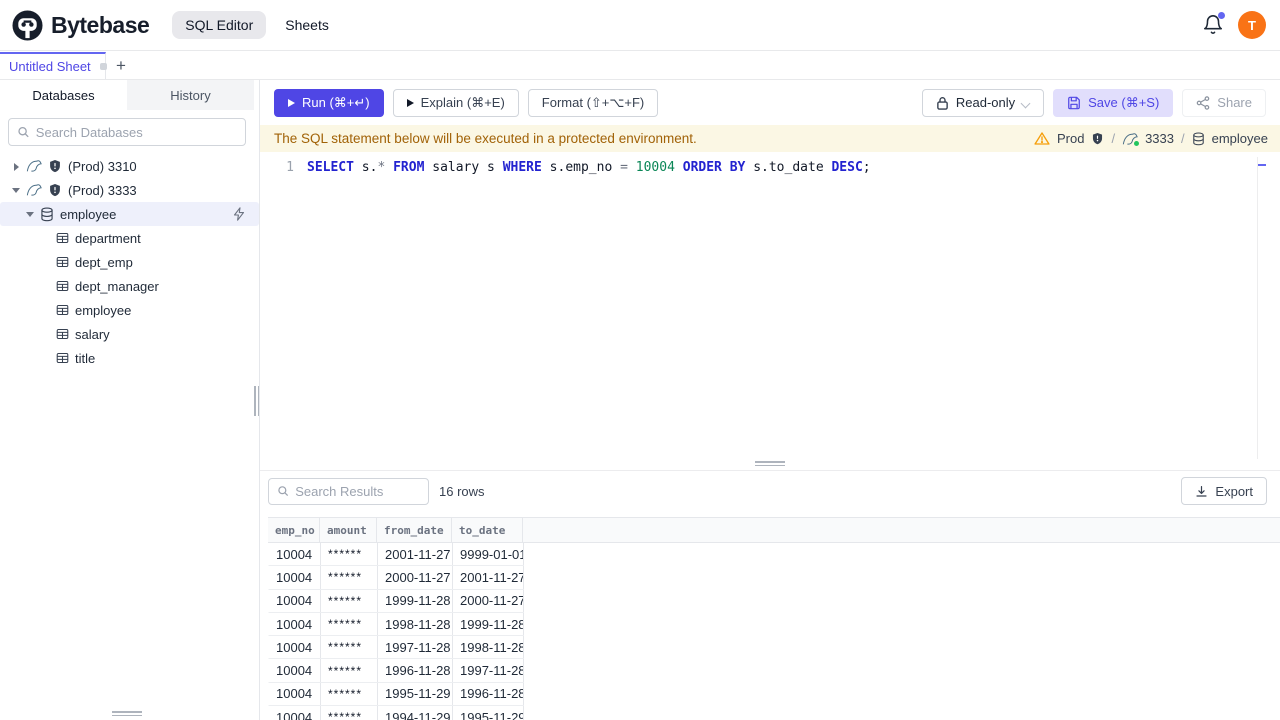 This screenshot has width=1280, height=720. I want to click on lightning-icon, so click(239, 214).